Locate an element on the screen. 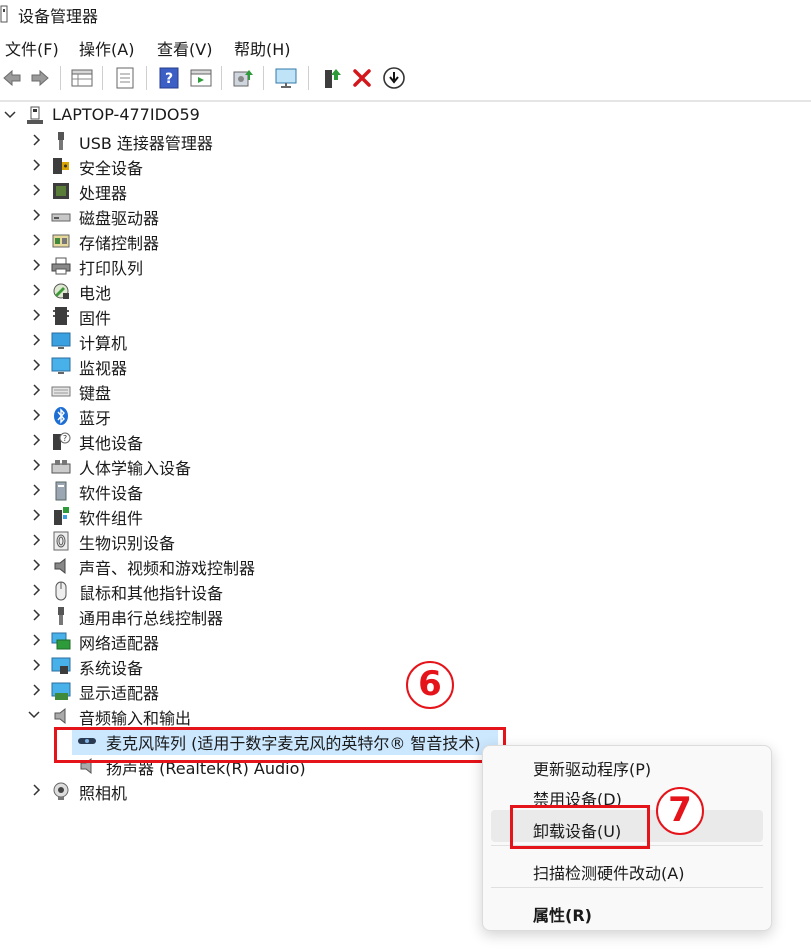  tree-item-software-device: 软件设备 is located at coordinates (405, 491).